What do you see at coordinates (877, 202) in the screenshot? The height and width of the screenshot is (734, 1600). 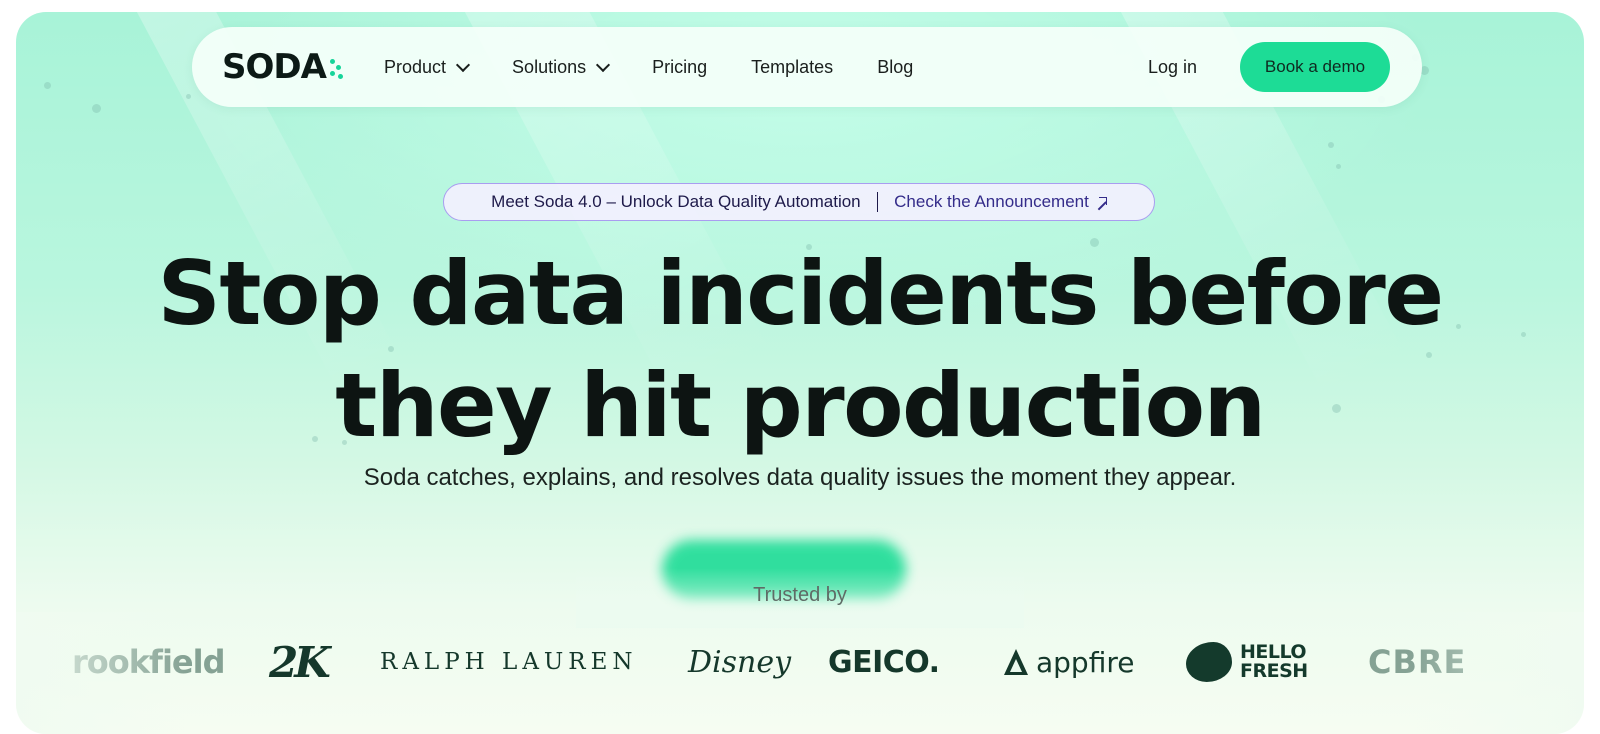 I see `announcement-separator` at bounding box center [877, 202].